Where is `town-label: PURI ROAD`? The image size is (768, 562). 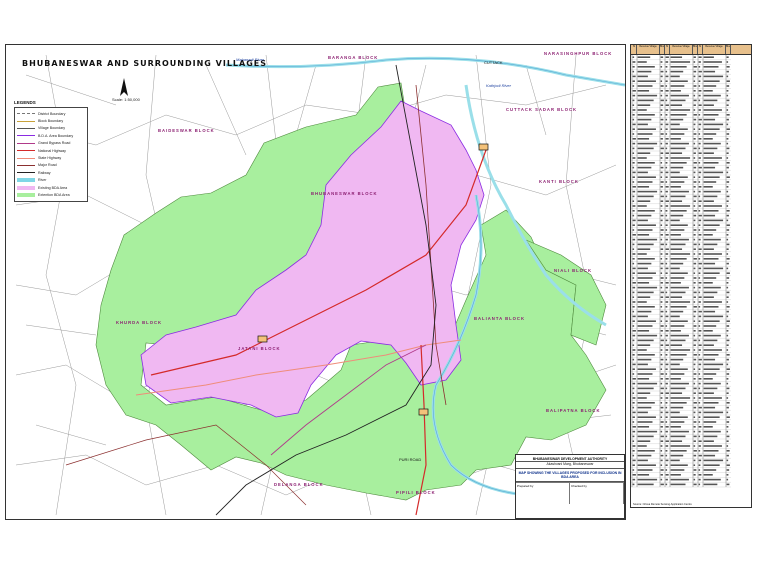 town-label: PURI ROAD is located at coordinates (410, 459).